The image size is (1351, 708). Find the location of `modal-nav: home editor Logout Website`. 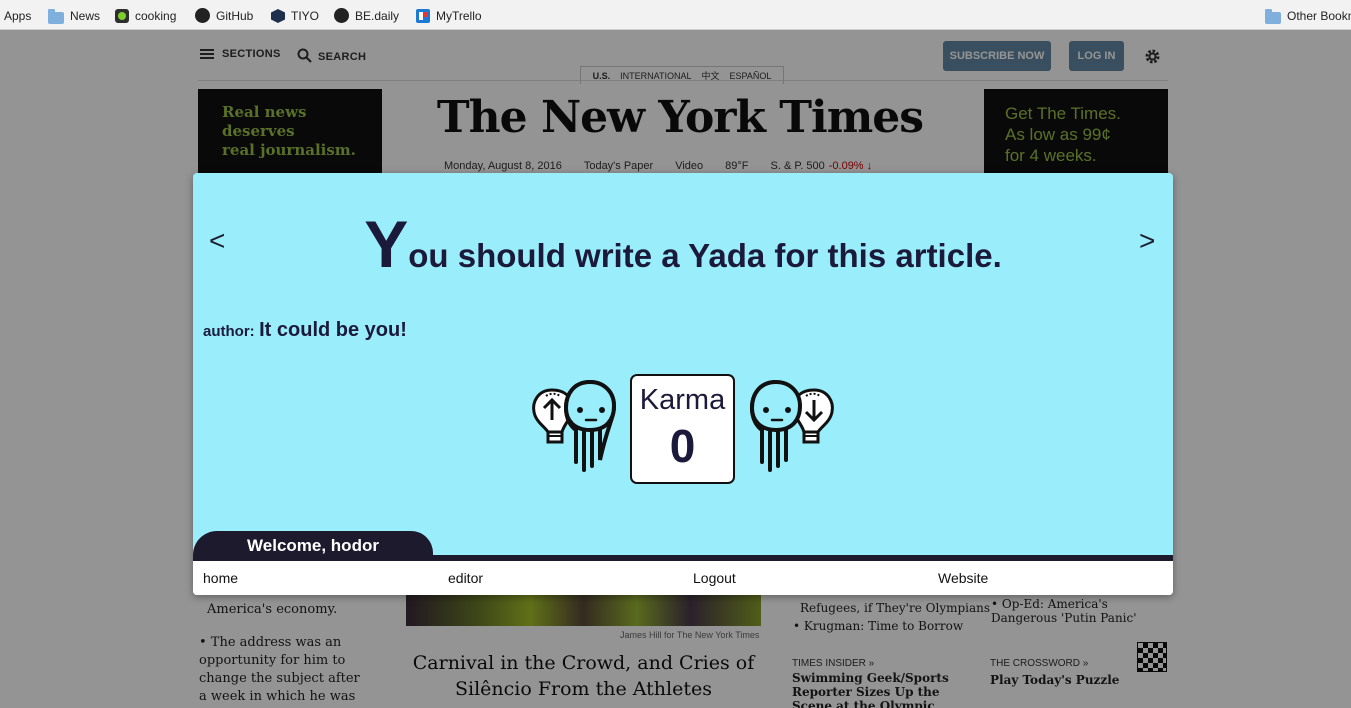

modal-nav: home editor Logout Website is located at coordinates (683, 578).